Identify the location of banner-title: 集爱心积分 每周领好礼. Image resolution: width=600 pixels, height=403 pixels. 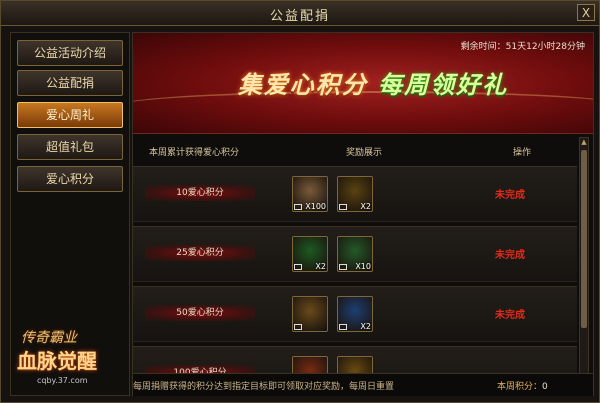
(373, 82).